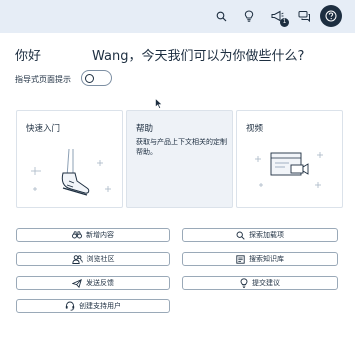 The height and width of the screenshot is (342, 355). Describe the element at coordinates (100, 235) in the screenshot. I see `button-label: 新增内容` at that location.